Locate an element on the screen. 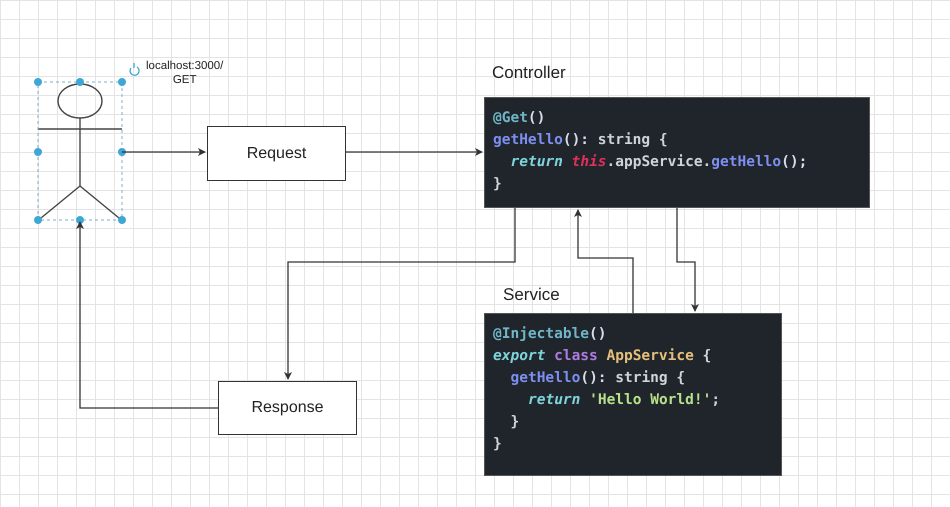  rotate-handle-icon is located at coordinates (134, 69).